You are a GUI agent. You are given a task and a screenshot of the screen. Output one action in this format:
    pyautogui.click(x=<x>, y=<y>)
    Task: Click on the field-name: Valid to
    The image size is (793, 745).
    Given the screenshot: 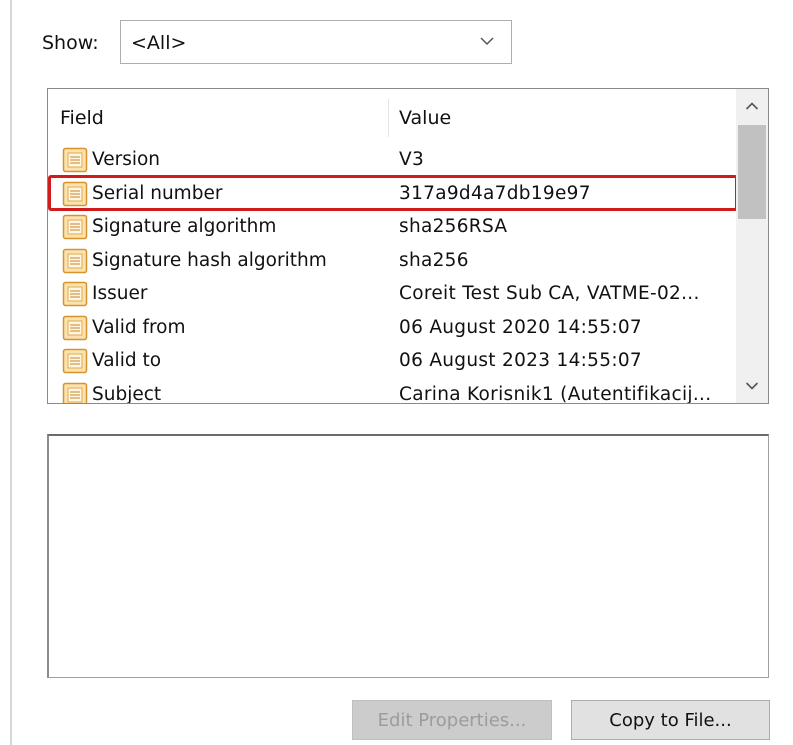 What is the action you would take?
    pyautogui.click(x=127, y=360)
    